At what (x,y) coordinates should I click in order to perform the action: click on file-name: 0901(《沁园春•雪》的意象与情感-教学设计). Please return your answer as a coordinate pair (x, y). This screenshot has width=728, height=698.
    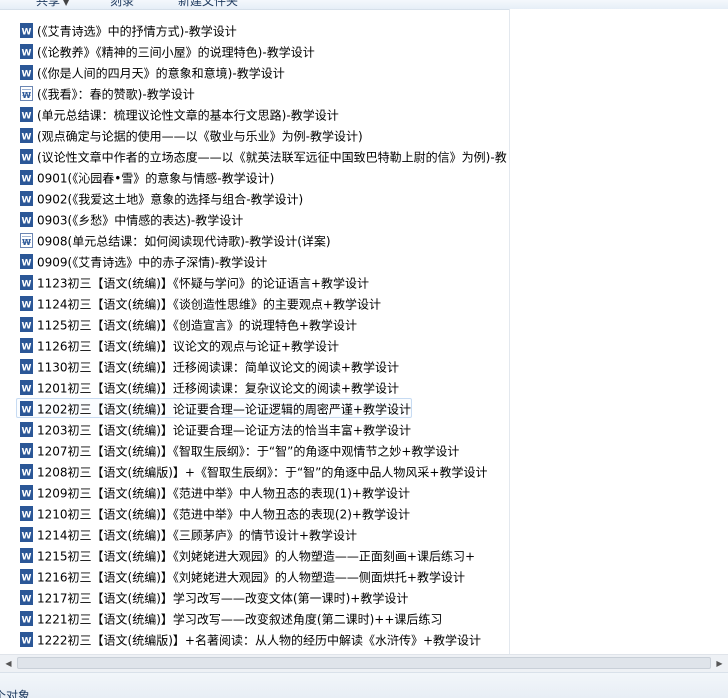
    Looking at the image, I should click on (156, 178).